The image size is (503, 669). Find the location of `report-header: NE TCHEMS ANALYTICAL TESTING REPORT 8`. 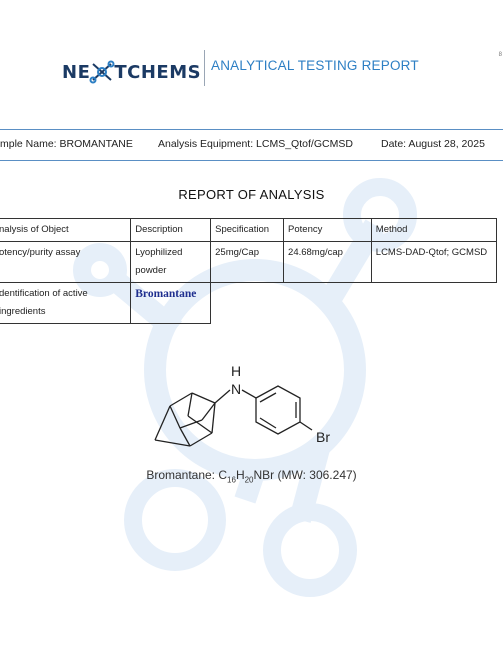

report-header: NE TCHEMS ANALYTICAL TESTING REPORT 8 is located at coordinates (251, 70).